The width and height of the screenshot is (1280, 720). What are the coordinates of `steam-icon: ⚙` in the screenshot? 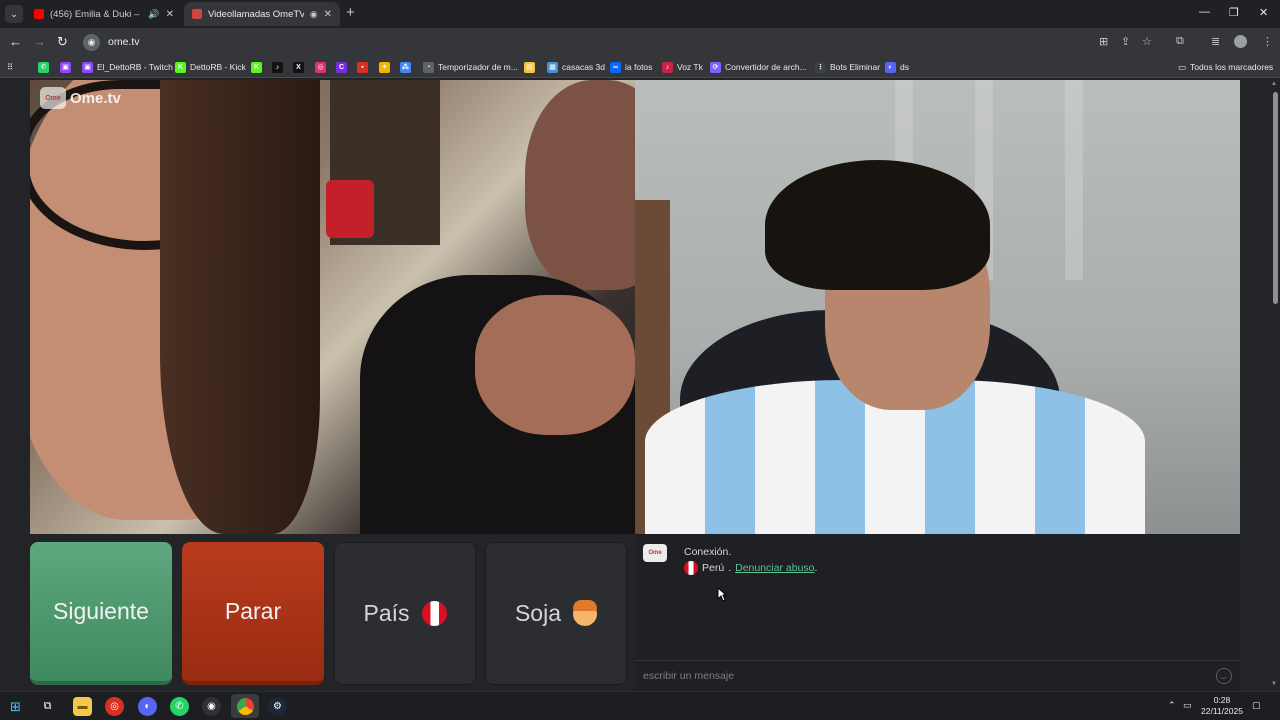 It's located at (277, 706).